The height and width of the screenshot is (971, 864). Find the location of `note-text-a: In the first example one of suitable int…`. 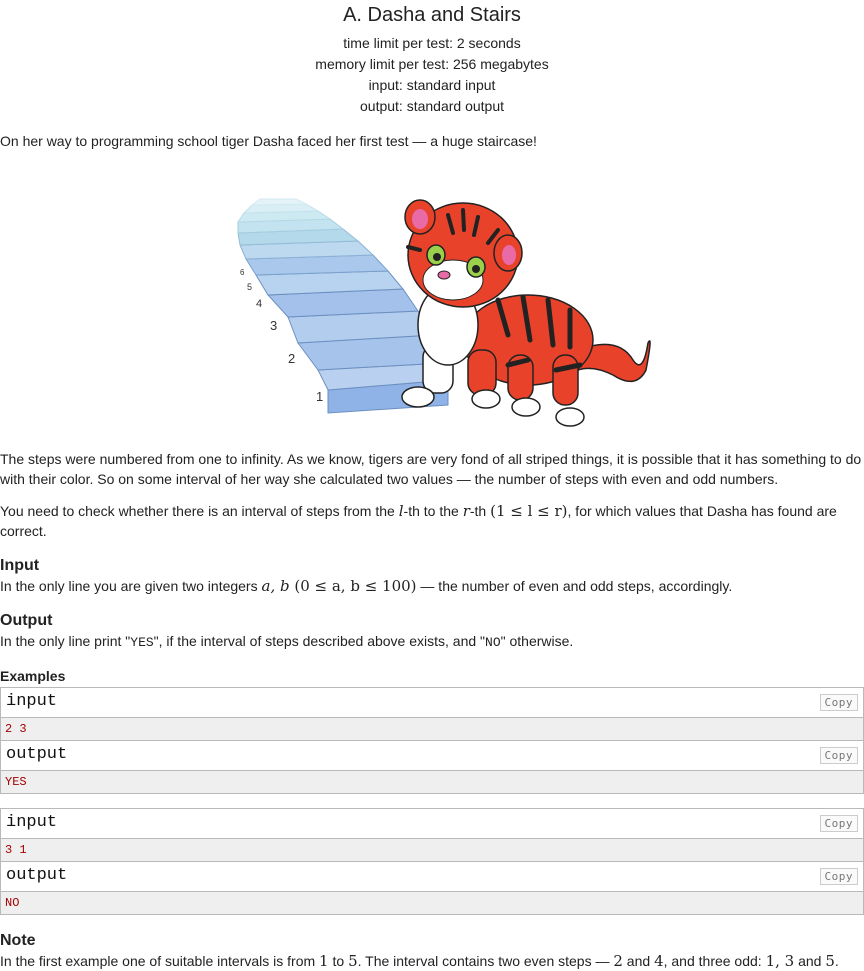

note-text-a: In the first example one of suitable int… is located at coordinates (160, 961).